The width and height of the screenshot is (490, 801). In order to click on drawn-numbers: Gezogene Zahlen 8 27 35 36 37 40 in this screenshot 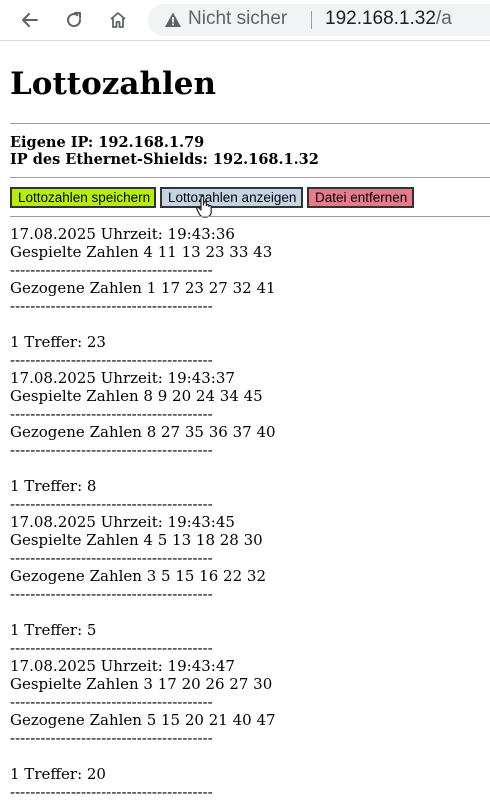, I will do `click(143, 432)`.